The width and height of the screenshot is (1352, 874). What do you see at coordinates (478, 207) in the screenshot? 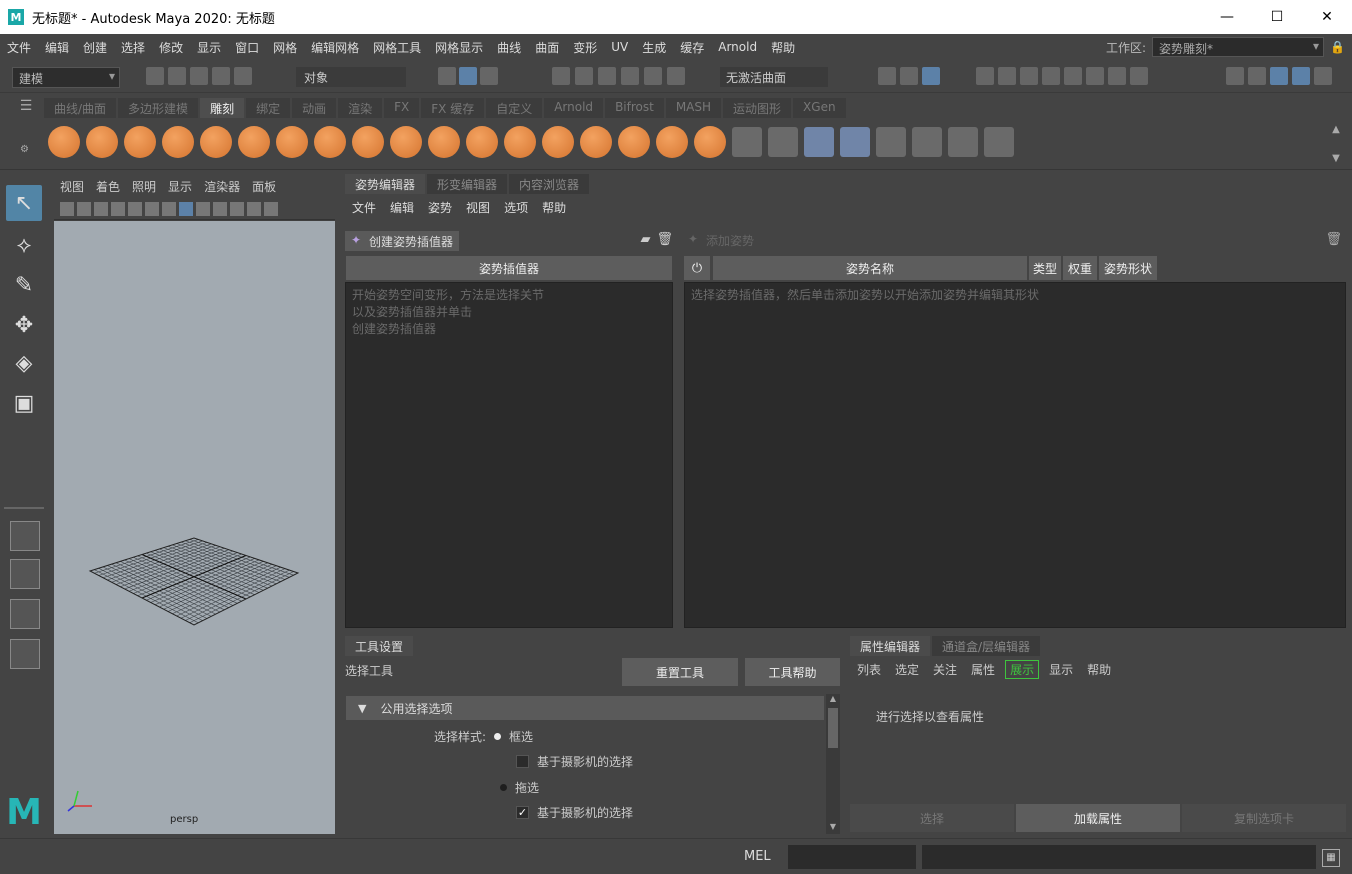
I see `pe-menu-view: 视图` at bounding box center [478, 207].